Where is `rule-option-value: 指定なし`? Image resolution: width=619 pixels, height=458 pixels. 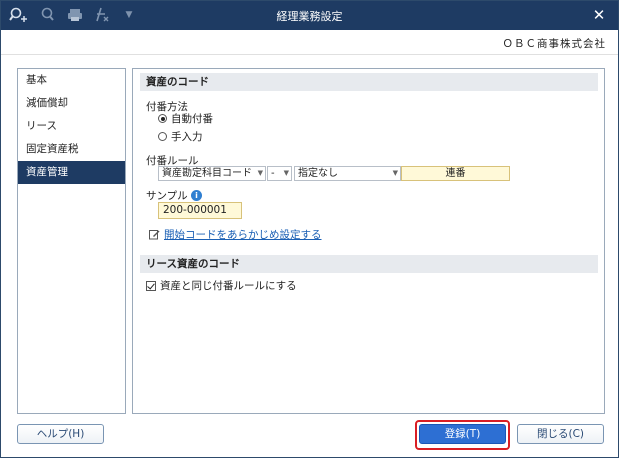 rule-option-value: 指定なし is located at coordinates (318, 173).